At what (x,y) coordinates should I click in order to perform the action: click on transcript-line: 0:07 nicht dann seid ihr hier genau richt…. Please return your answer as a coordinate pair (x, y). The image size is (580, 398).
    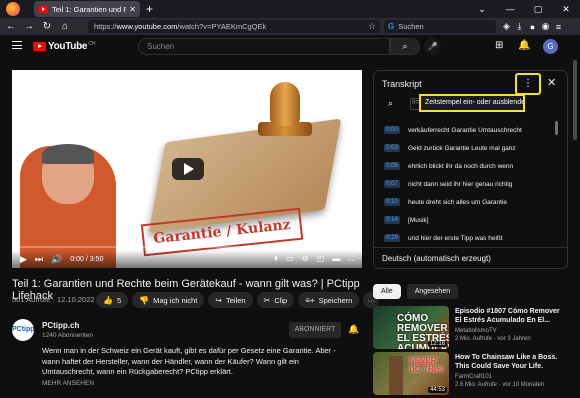
    Looking at the image, I should click on (471, 184).